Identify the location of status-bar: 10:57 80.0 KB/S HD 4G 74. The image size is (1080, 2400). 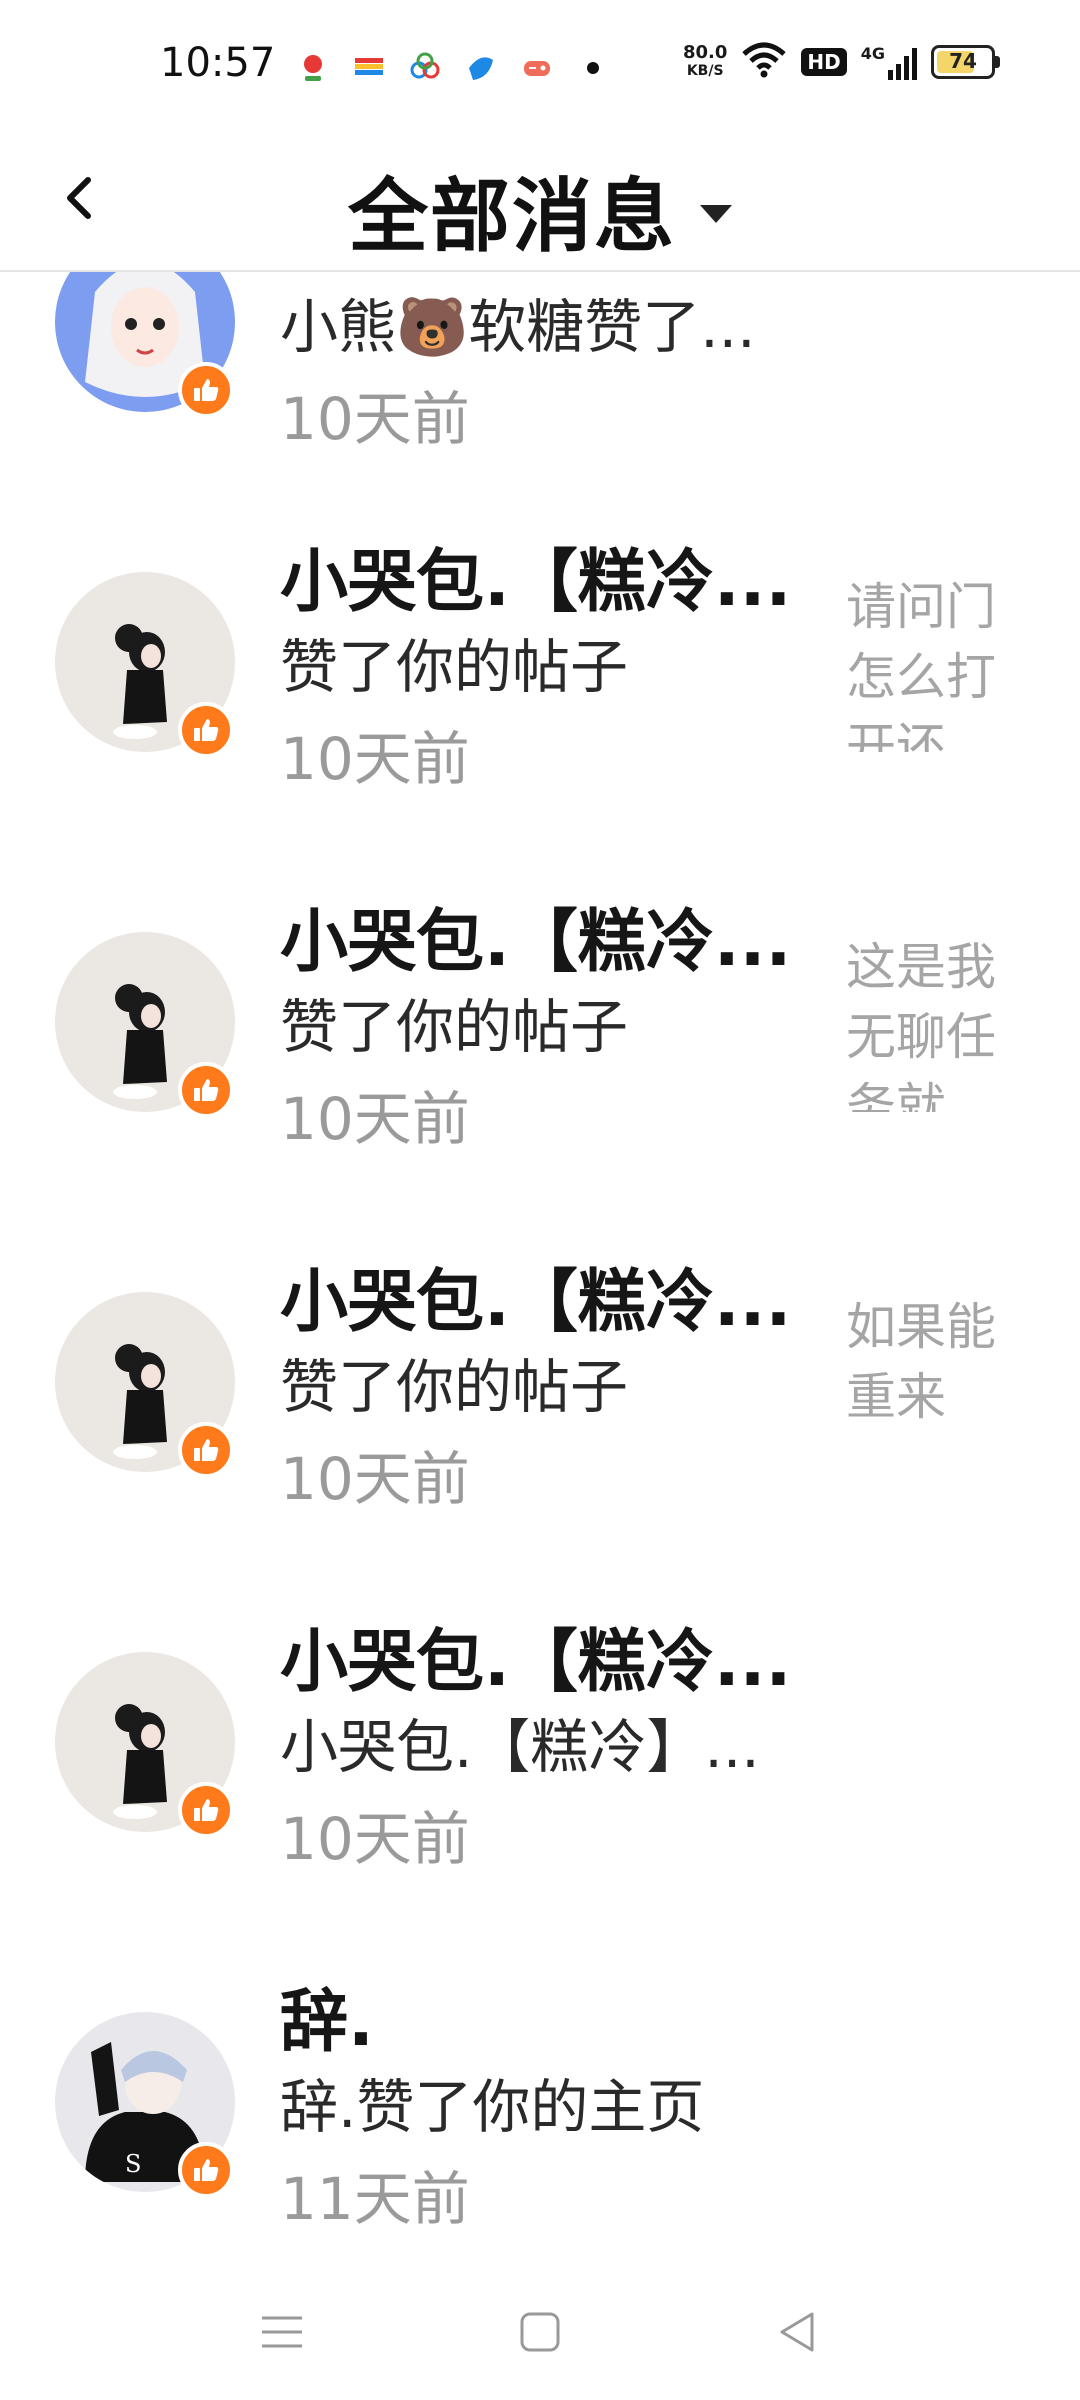
(540, 65).